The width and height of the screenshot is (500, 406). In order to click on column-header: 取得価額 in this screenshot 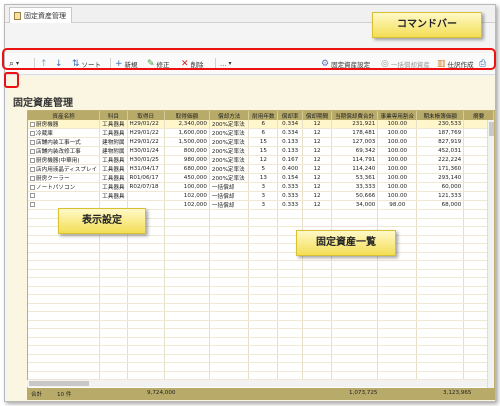, I will do `click(187, 115)`.